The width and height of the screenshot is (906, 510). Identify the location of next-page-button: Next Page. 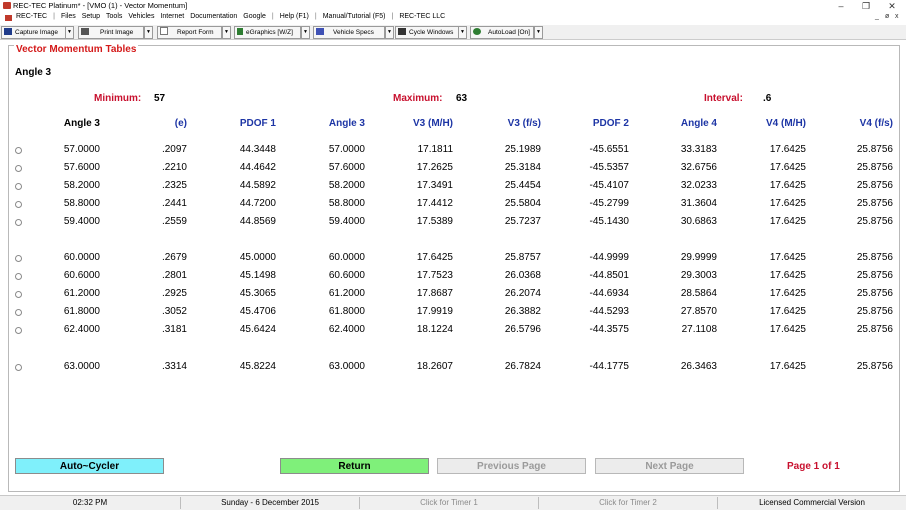
(669, 466).